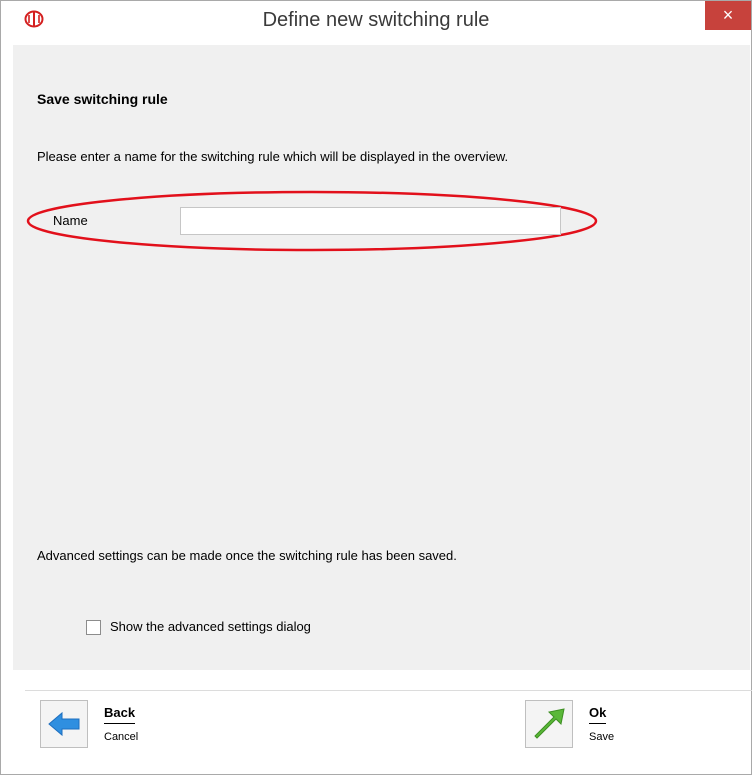  What do you see at coordinates (388, 690) in the screenshot?
I see `footer-separator` at bounding box center [388, 690].